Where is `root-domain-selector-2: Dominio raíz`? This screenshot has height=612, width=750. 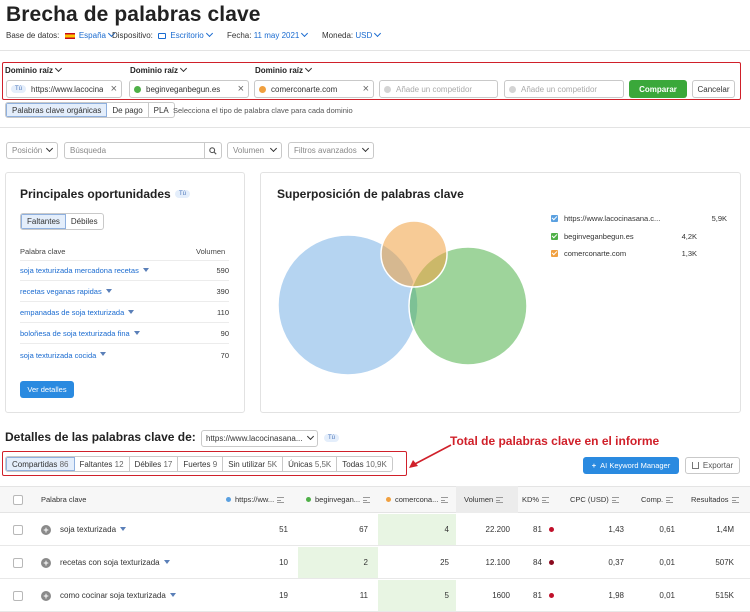 root-domain-selector-2: Dominio raíz is located at coordinates (159, 69).